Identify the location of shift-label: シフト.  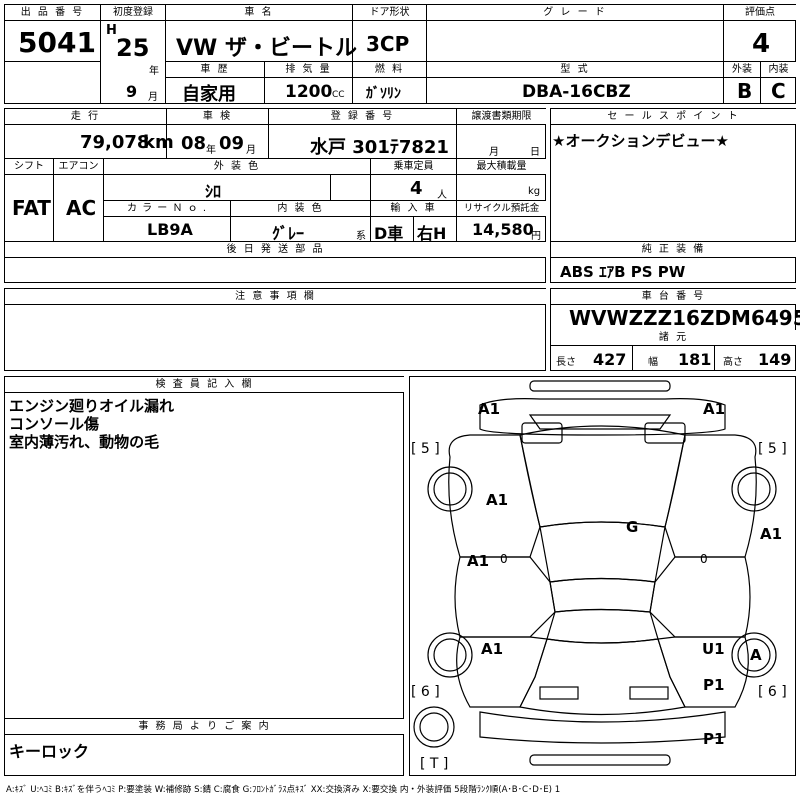
(29, 166).